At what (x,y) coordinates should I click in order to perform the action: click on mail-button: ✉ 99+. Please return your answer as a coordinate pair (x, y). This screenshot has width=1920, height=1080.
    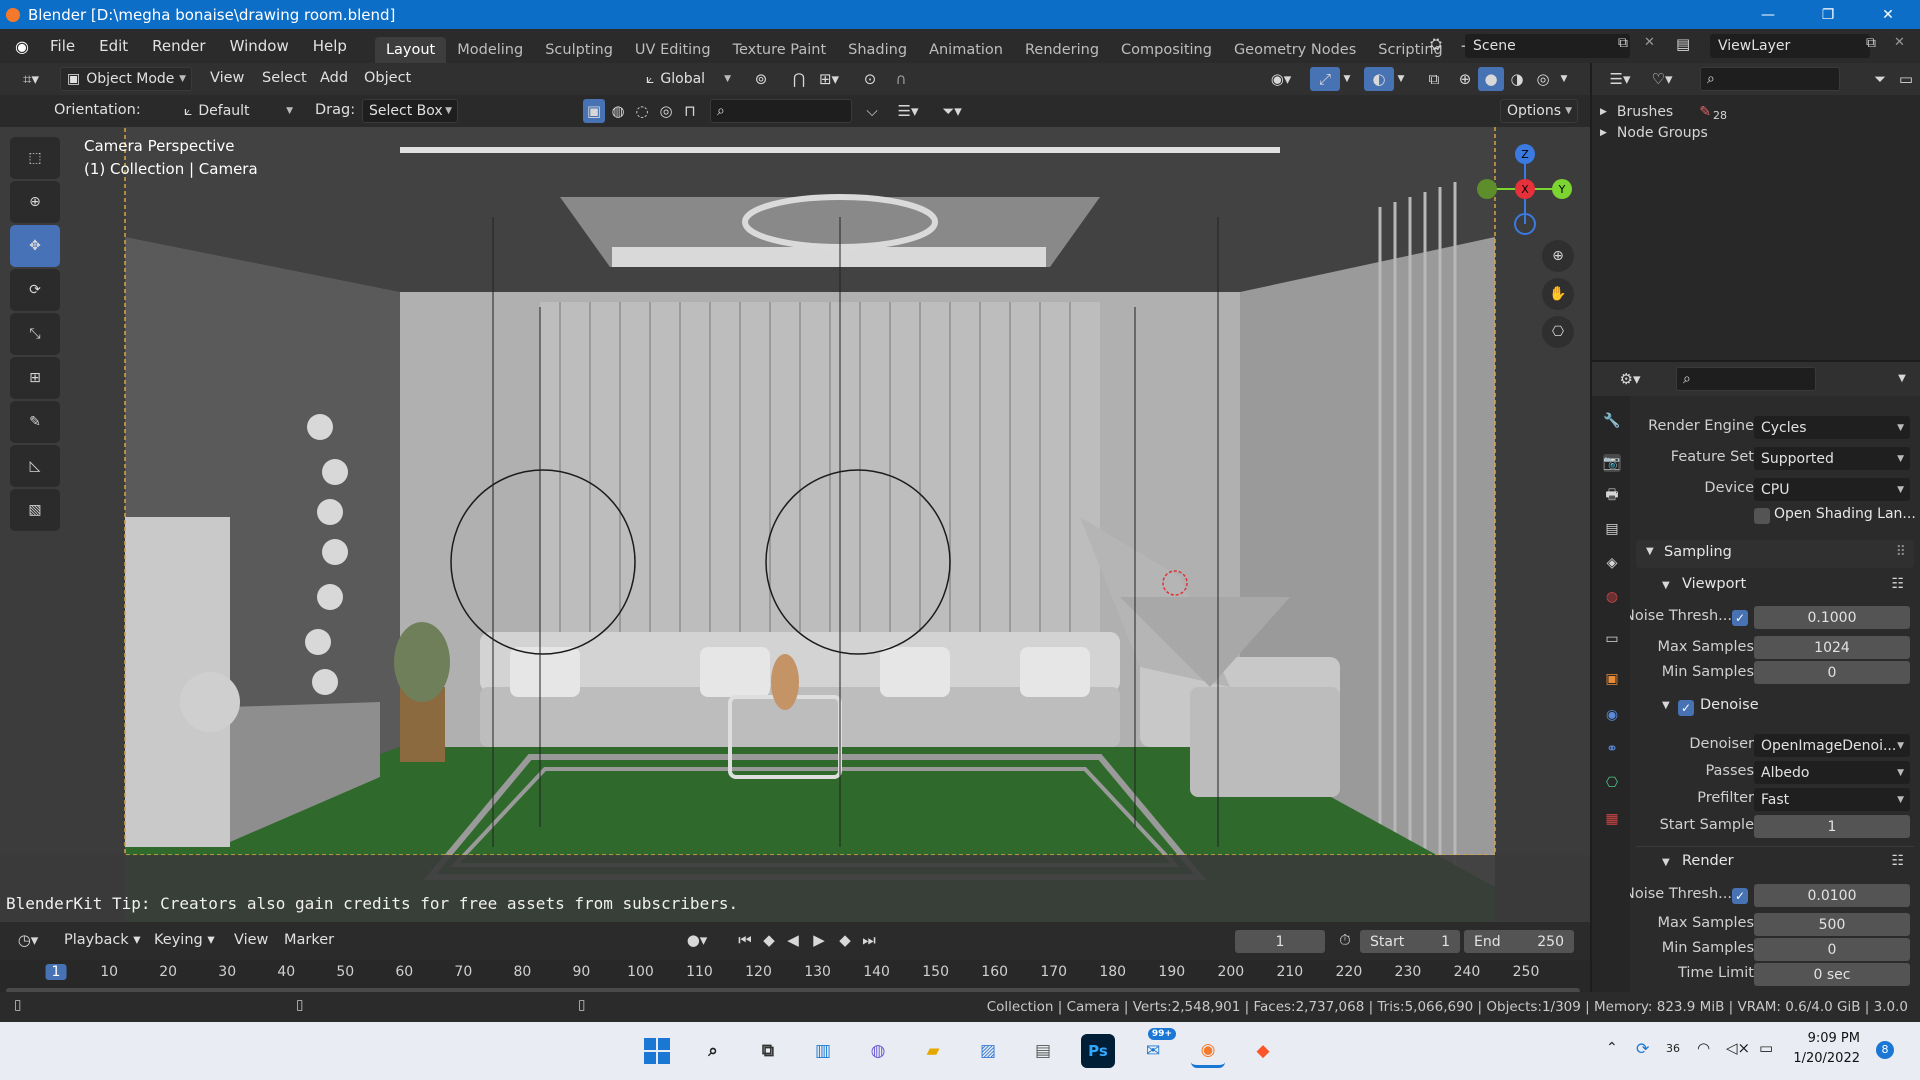
    Looking at the image, I should click on (1156, 1048).